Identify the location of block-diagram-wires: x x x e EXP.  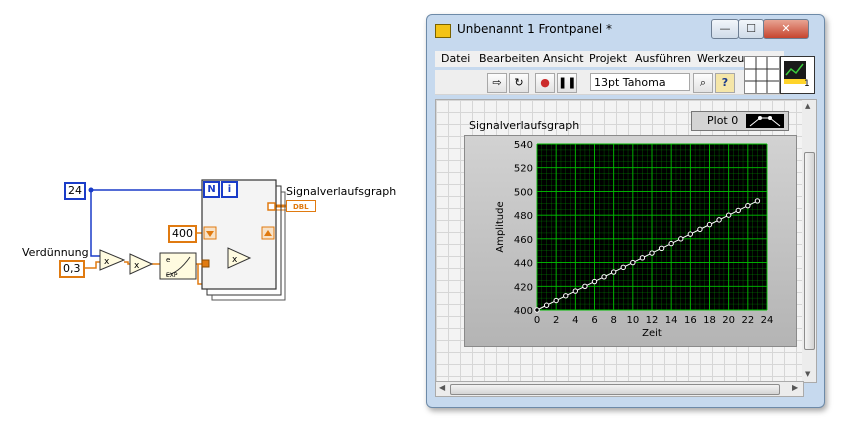
(183, 240).